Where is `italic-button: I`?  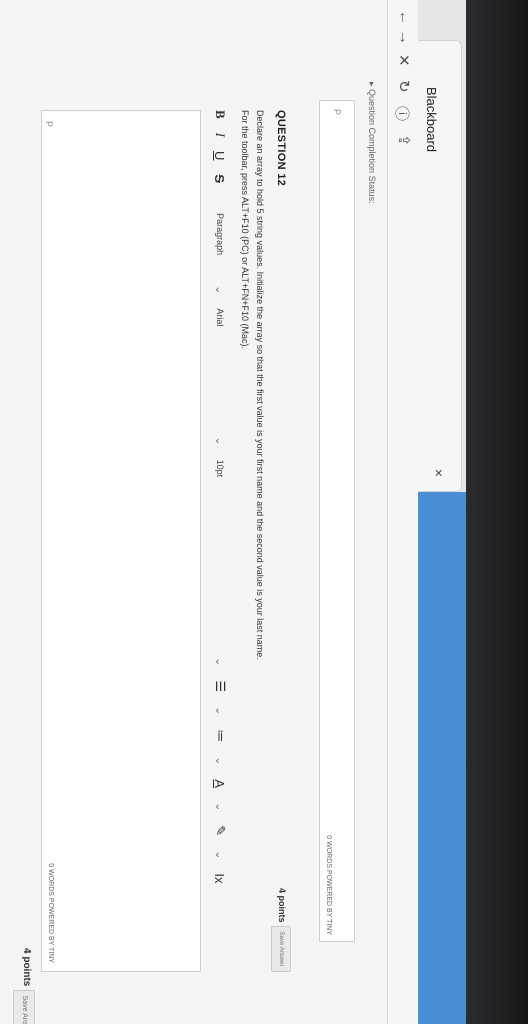
italic-button: I is located at coordinates (220, 135).